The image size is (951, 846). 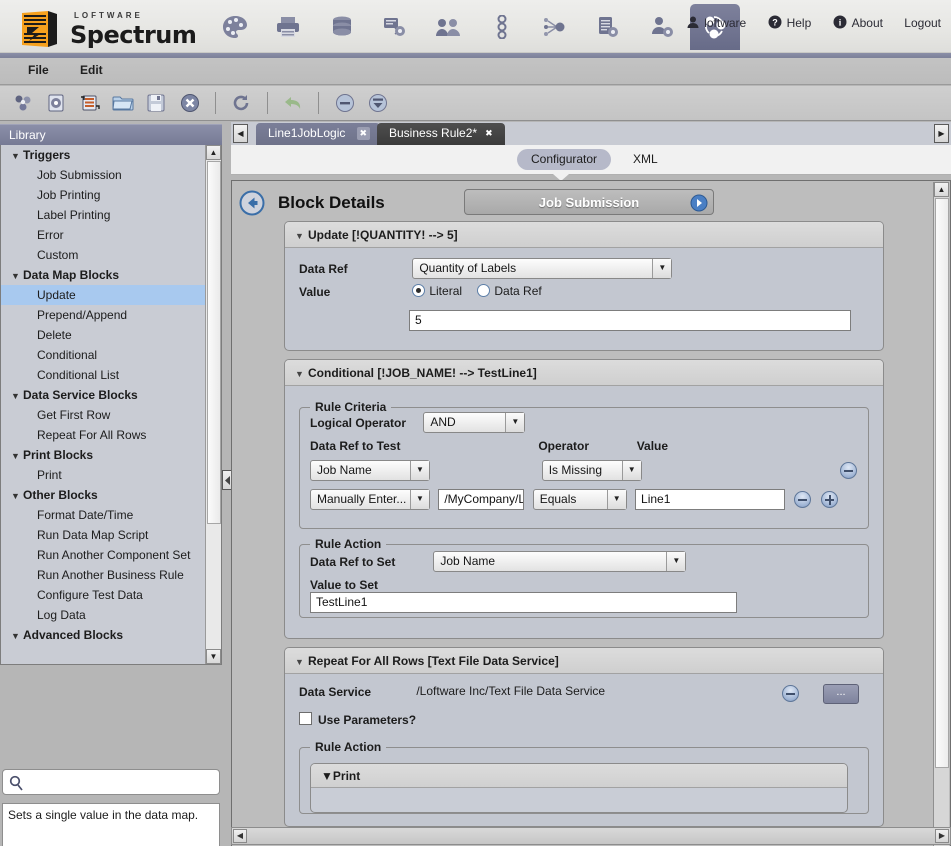 What do you see at coordinates (103, 395) in the screenshot?
I see `library-item-data-service-blocks: ▼ Data Service Blocks` at bounding box center [103, 395].